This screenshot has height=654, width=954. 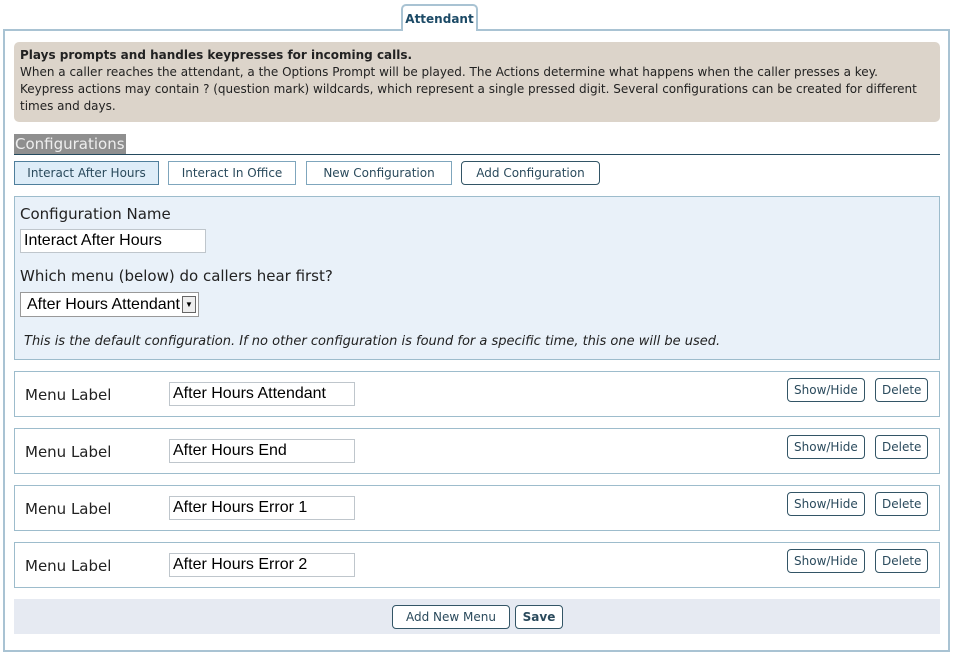 I want to click on configuration-name-input: Interact After Hours, so click(x=113, y=241).